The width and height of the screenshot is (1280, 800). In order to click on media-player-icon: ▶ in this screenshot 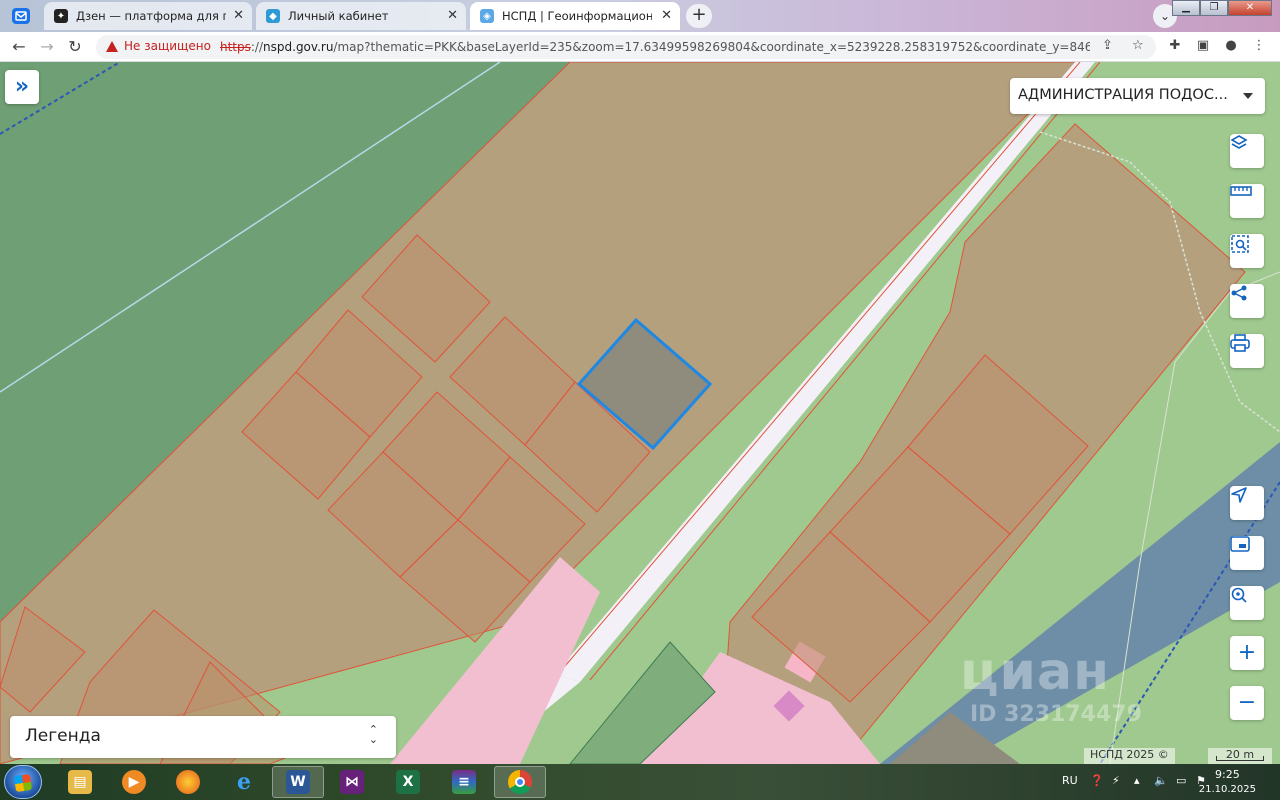, I will do `click(134, 782)`.